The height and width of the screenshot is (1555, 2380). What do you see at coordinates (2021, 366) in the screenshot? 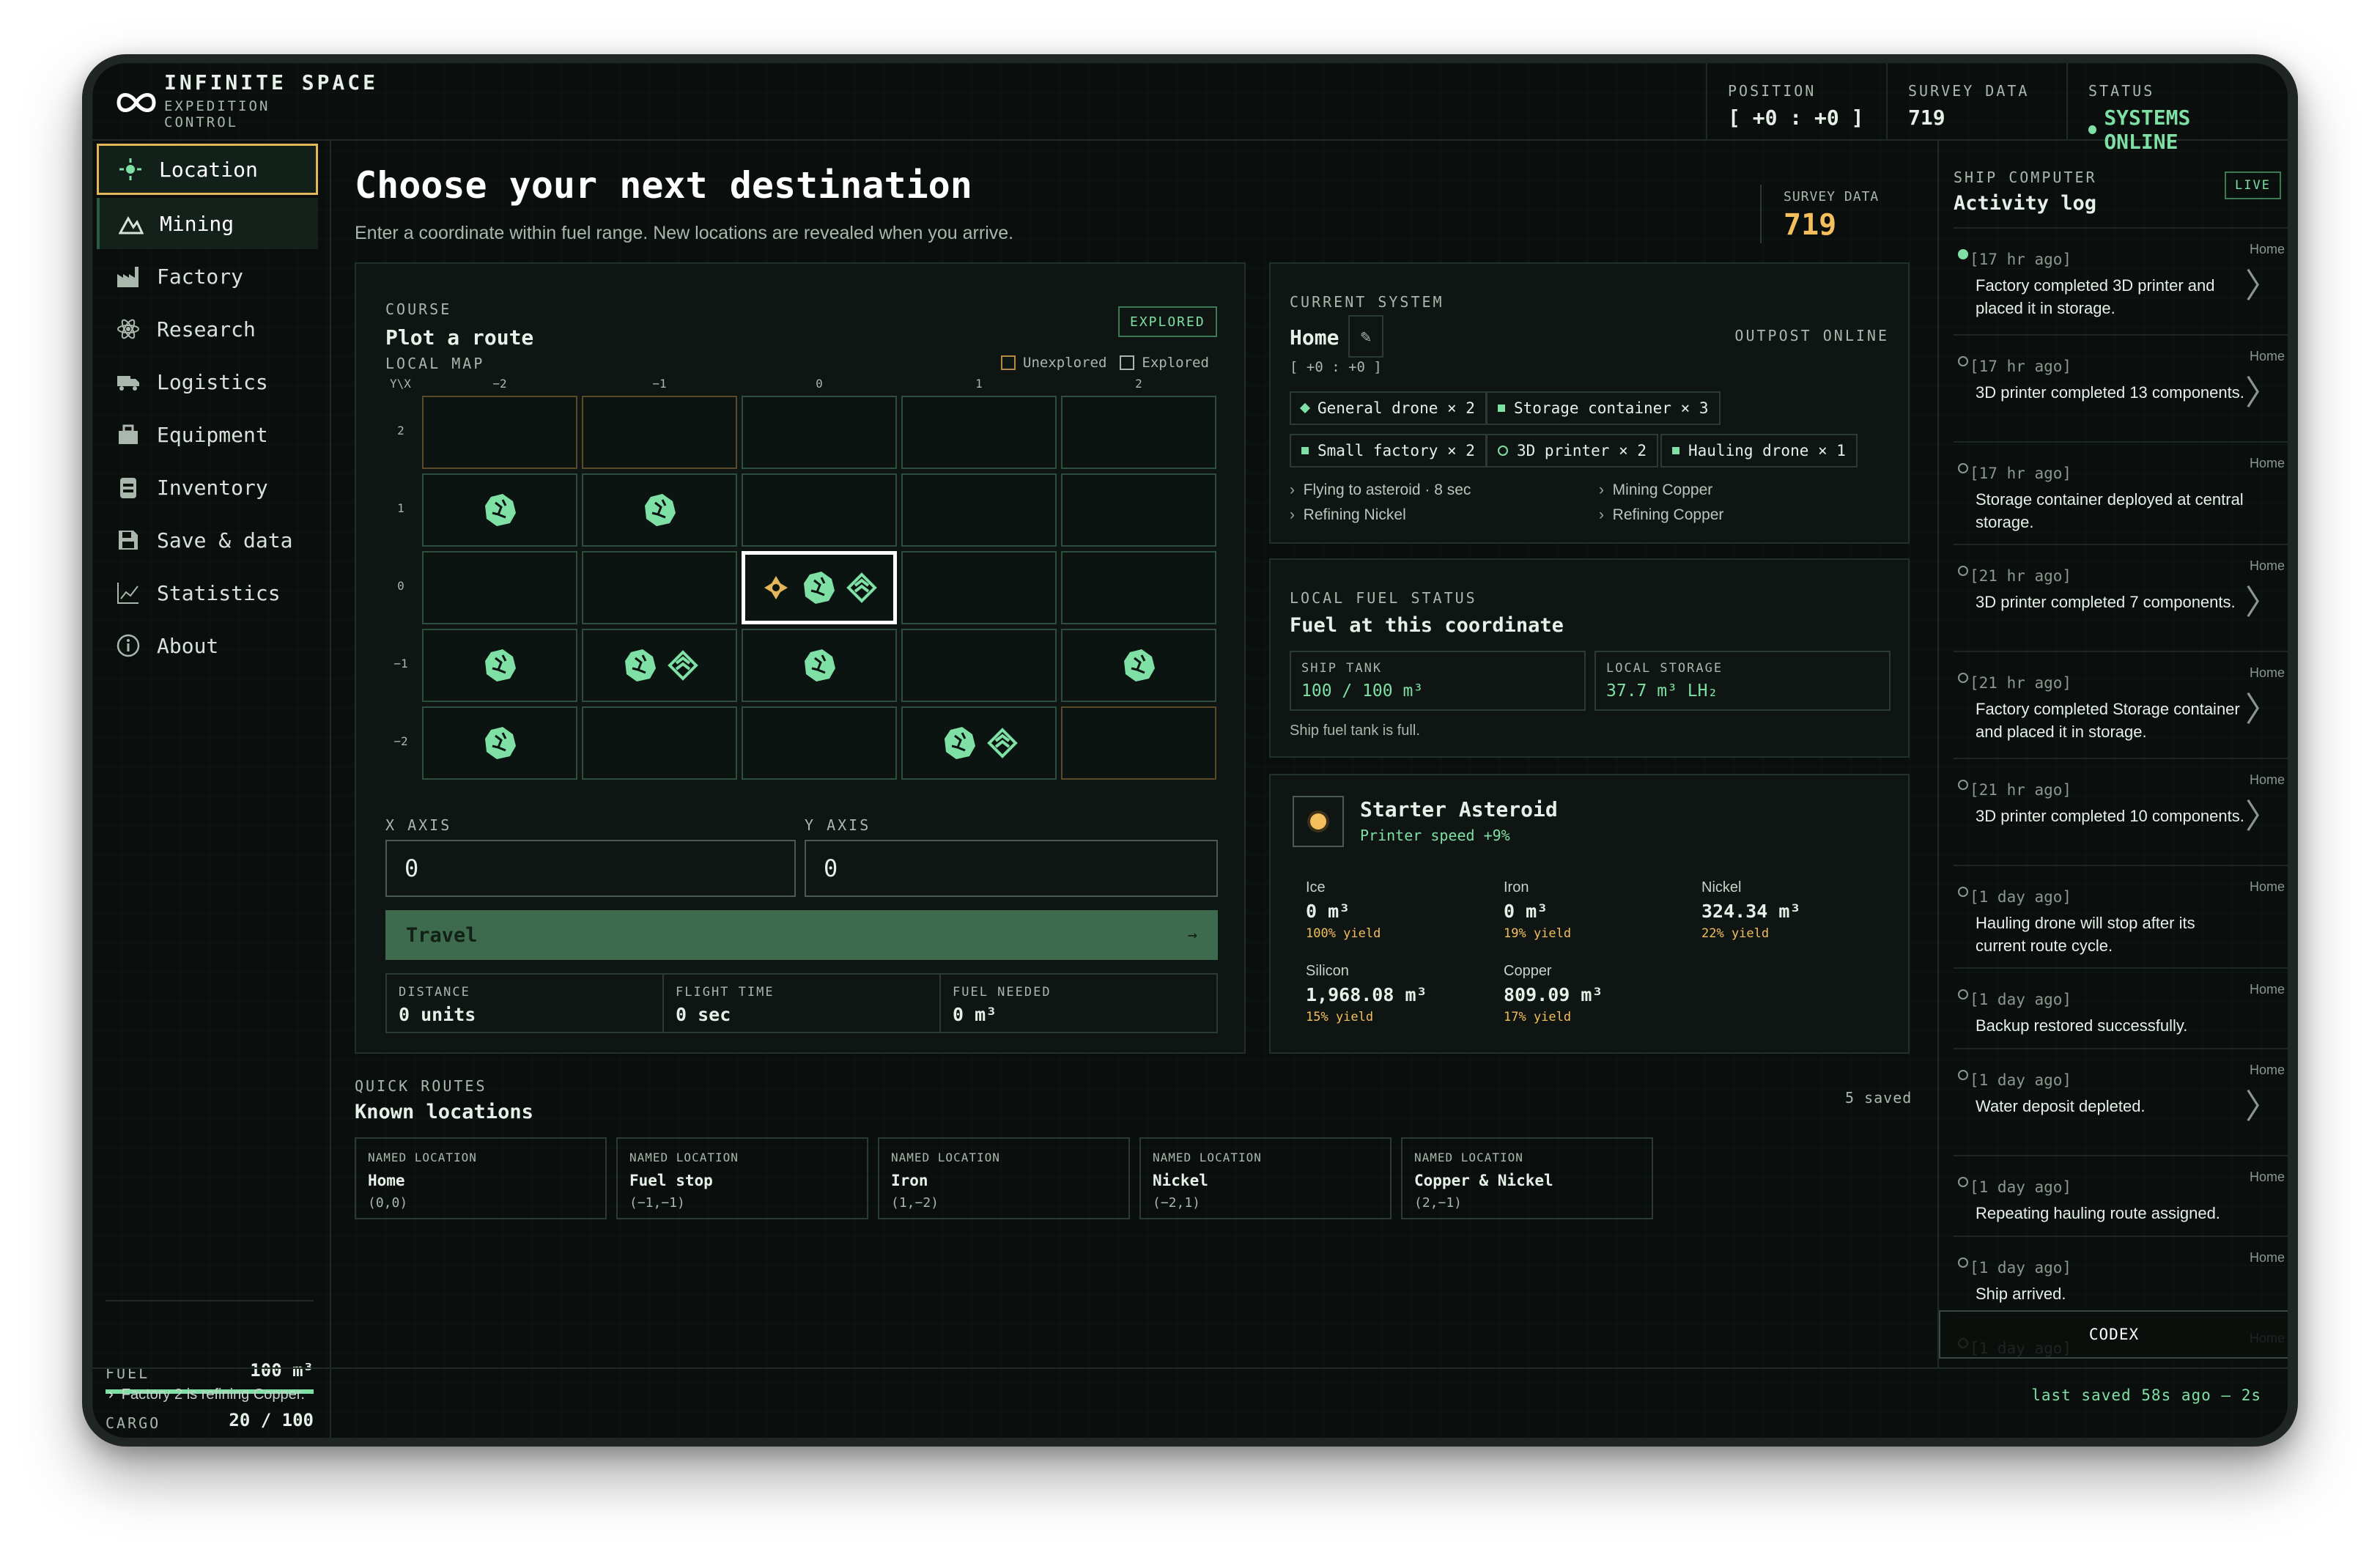
I see `log-time: [17 hr ago]` at bounding box center [2021, 366].